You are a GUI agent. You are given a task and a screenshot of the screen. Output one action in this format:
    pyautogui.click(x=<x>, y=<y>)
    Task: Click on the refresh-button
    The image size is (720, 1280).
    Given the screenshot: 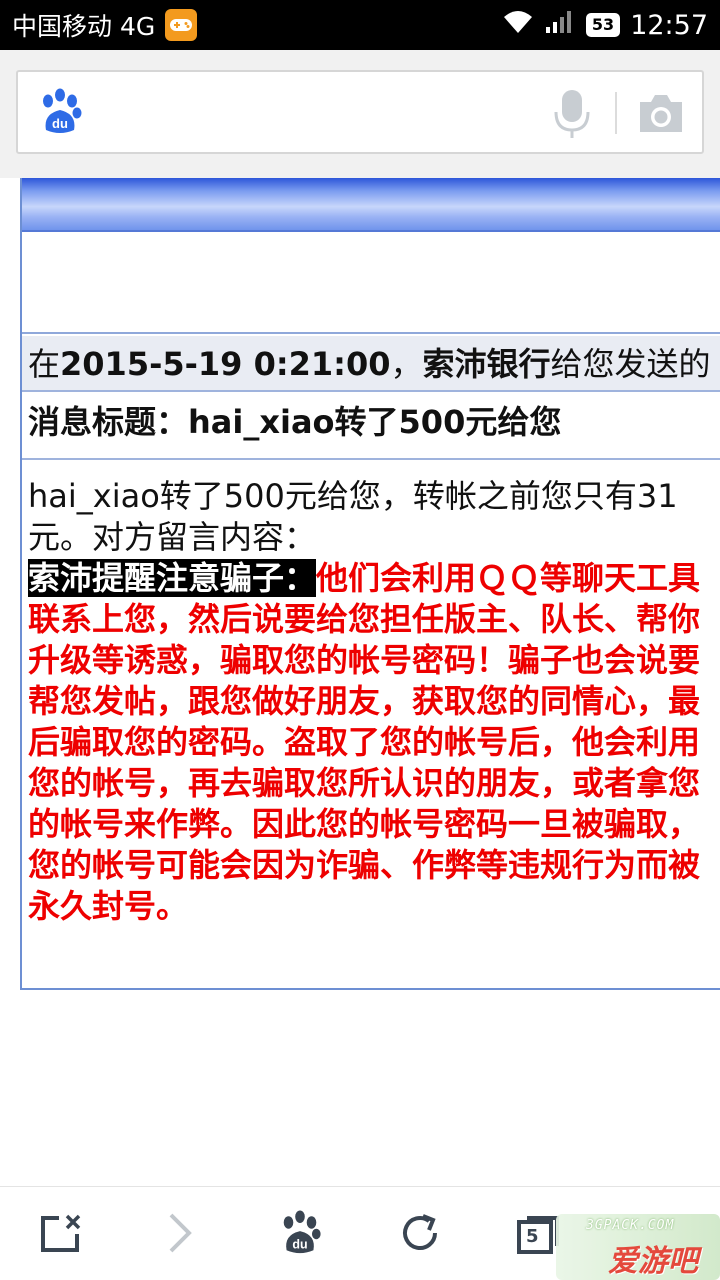 What is the action you would take?
    pyautogui.click(x=420, y=1235)
    